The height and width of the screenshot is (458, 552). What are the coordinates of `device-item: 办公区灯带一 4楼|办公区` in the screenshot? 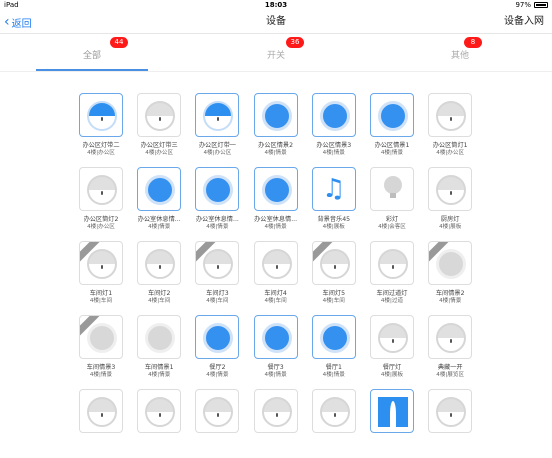 It's located at (217, 126).